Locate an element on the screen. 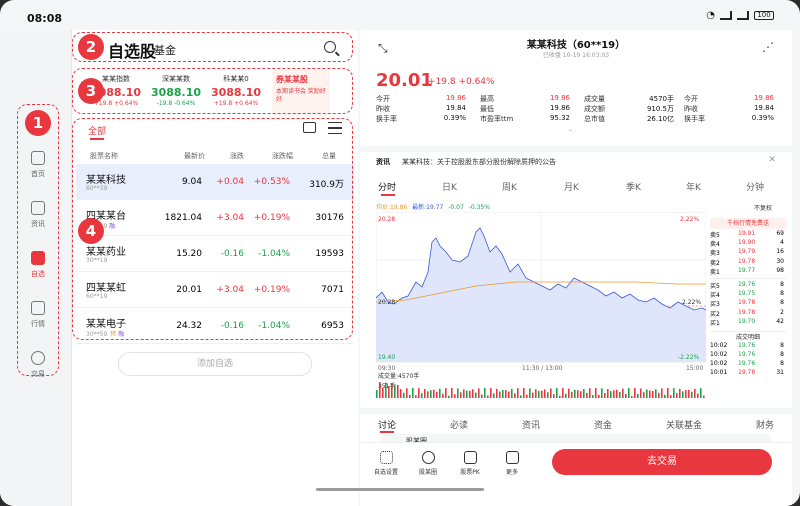 Image resolution: width=800 pixels, height=506 pixels. more-button: 更多 is located at coordinates (512, 463).